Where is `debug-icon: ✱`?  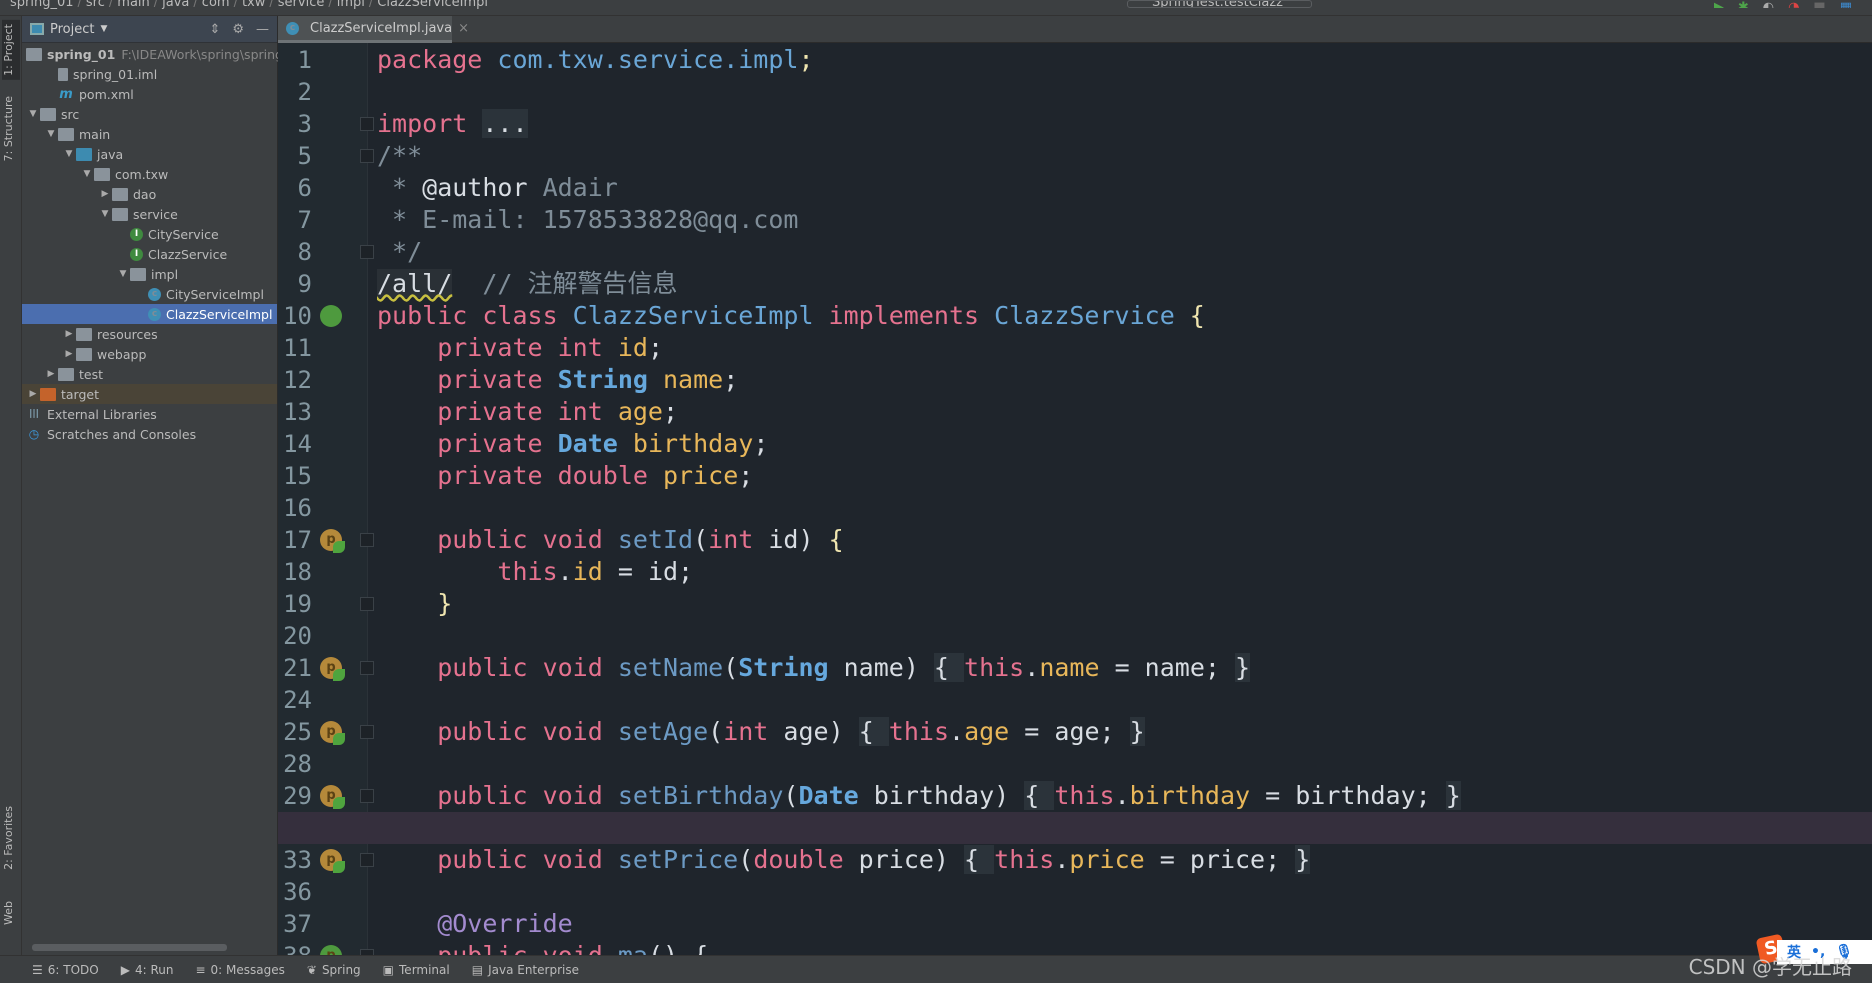 debug-icon: ✱ is located at coordinates (1743, 4).